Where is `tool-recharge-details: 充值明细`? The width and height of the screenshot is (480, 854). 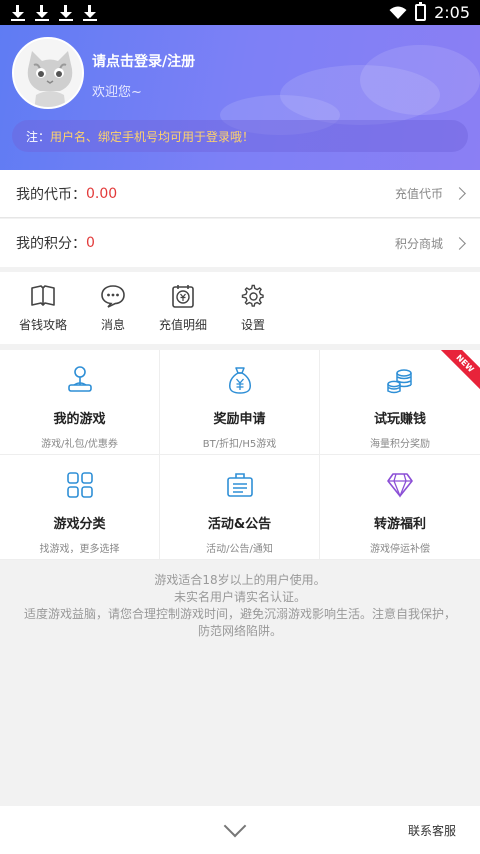 tool-recharge-details: 充值明细 is located at coordinates (183, 308).